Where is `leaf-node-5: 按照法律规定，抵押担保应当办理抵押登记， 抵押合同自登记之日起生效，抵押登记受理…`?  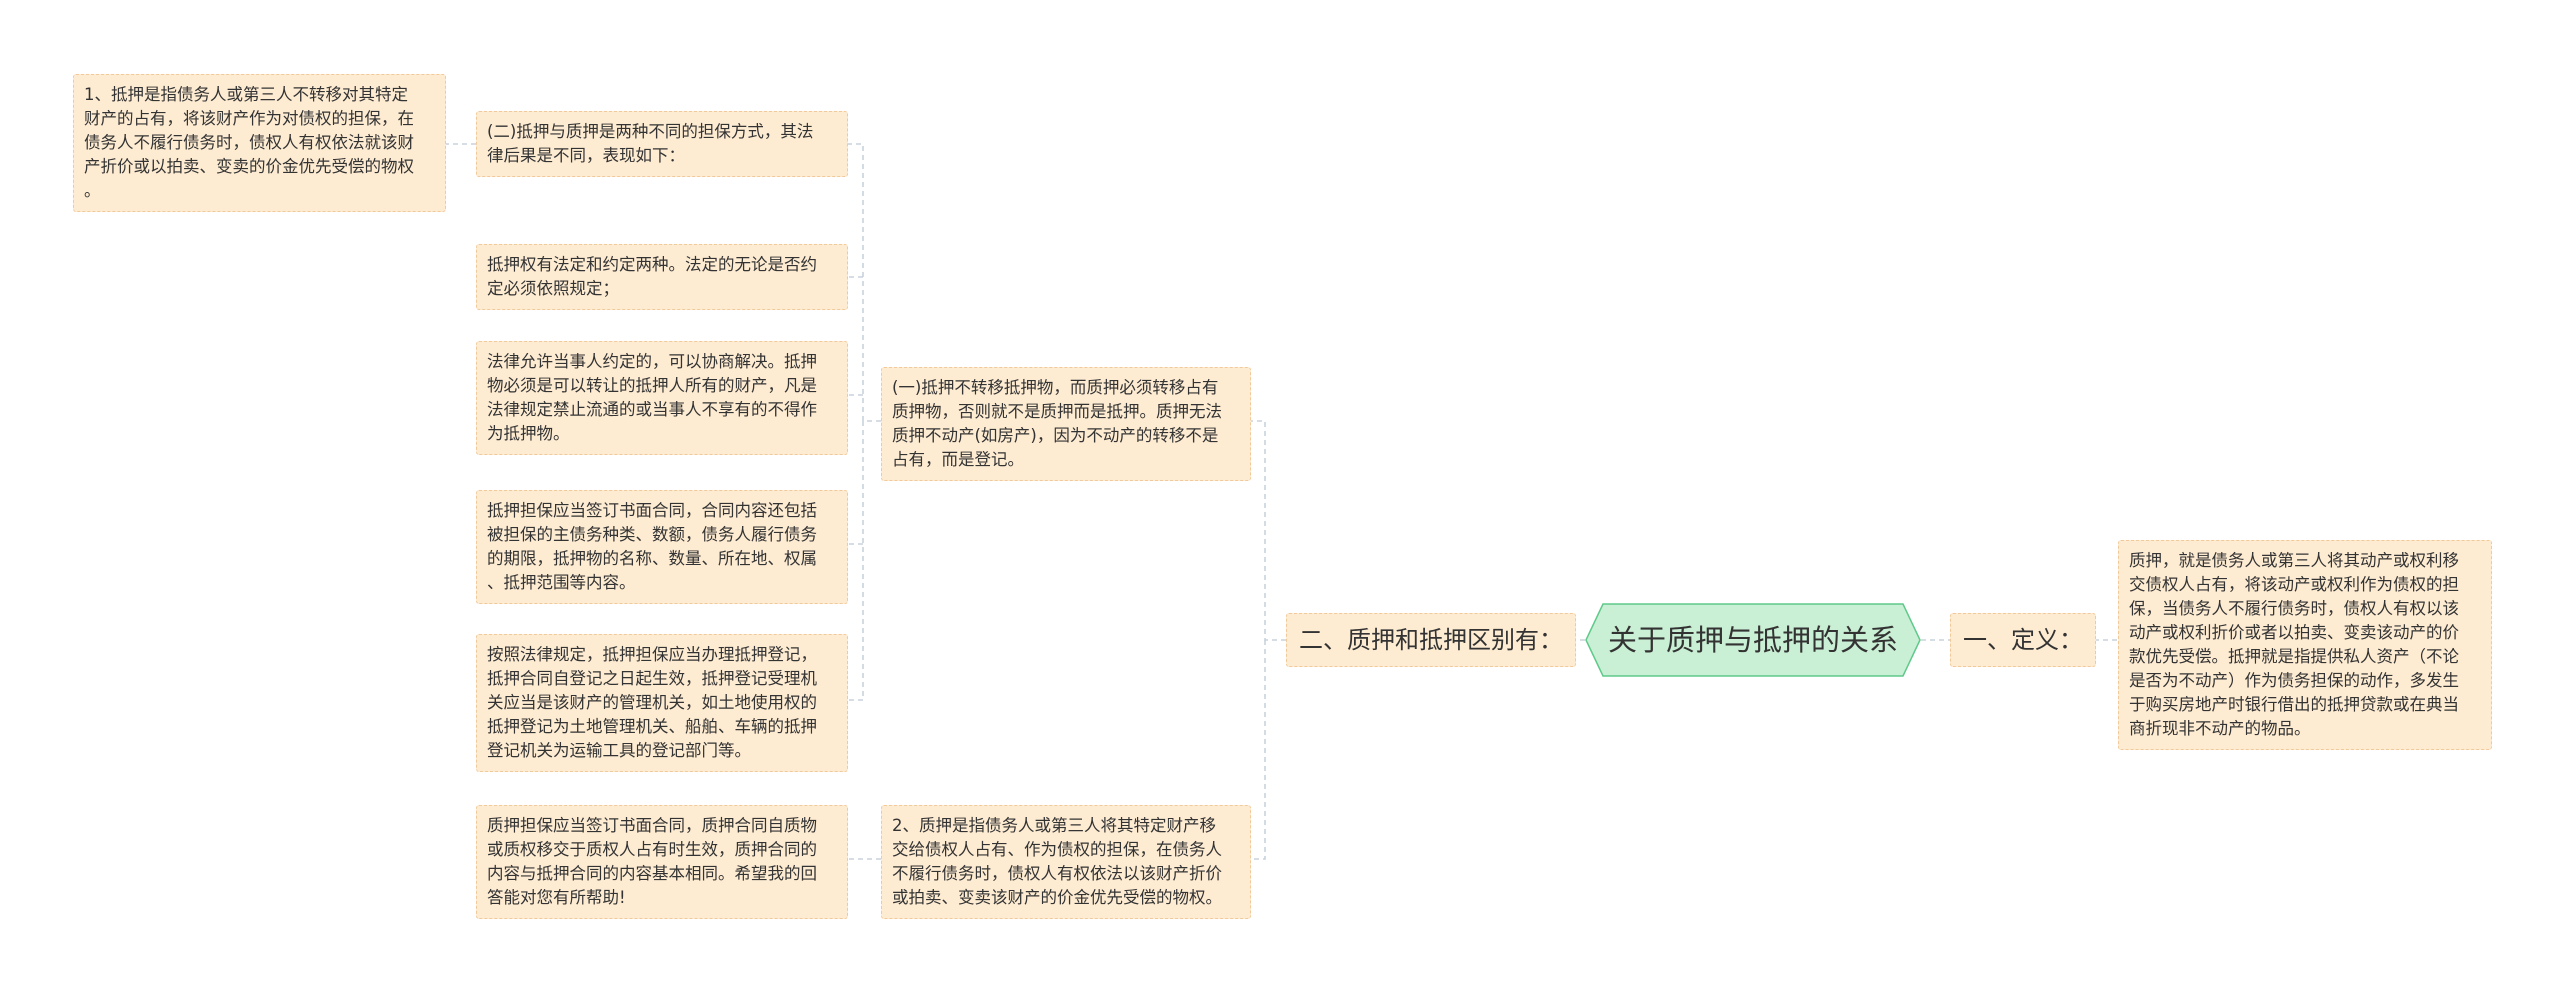
leaf-node-5: 按照法律规定，抵押担保应当办理抵押登记， 抵押合同自登记之日起生效，抵押登记受理… is located at coordinates (662, 703).